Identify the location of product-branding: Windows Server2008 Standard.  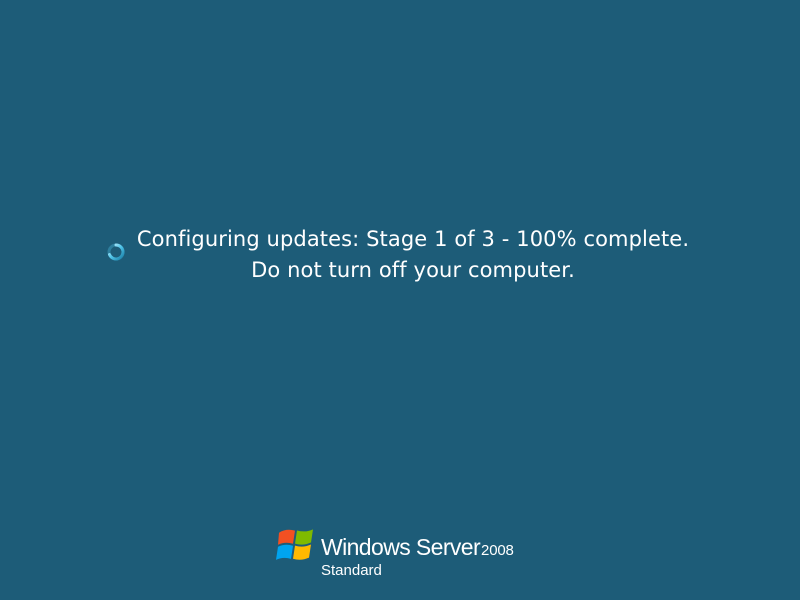
(405, 554).